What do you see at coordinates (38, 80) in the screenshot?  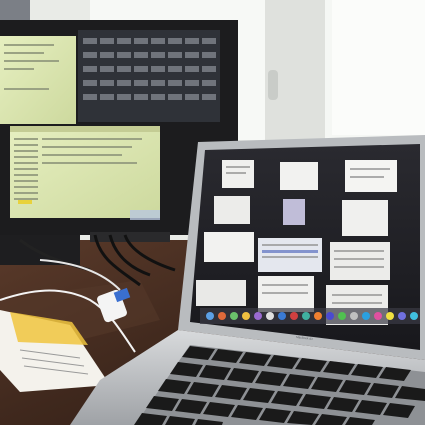 I see `monitor-screen-top-left` at bounding box center [38, 80].